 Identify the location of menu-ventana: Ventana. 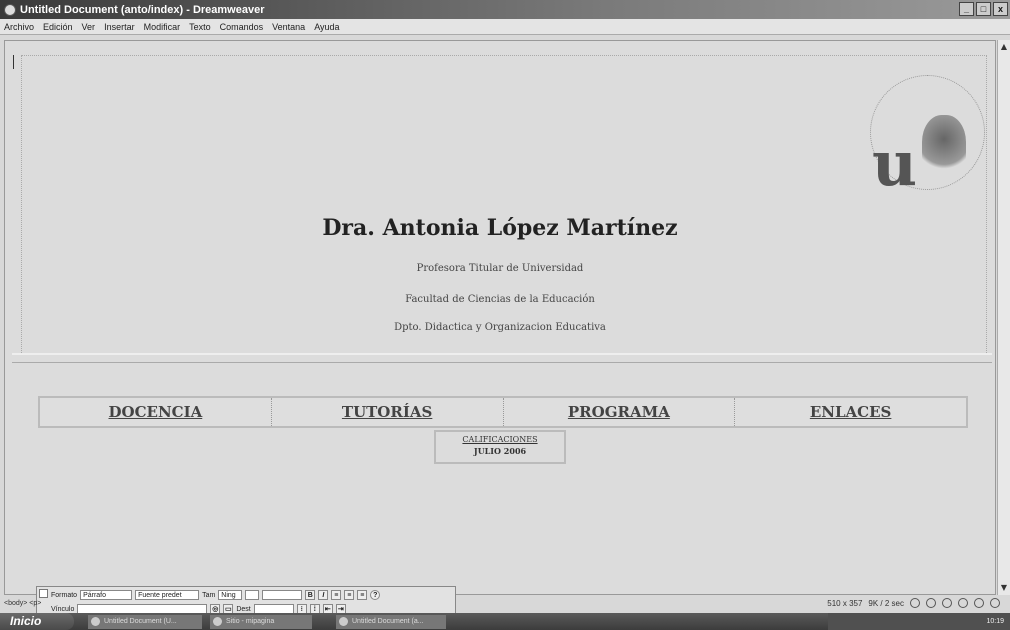
(288, 27).